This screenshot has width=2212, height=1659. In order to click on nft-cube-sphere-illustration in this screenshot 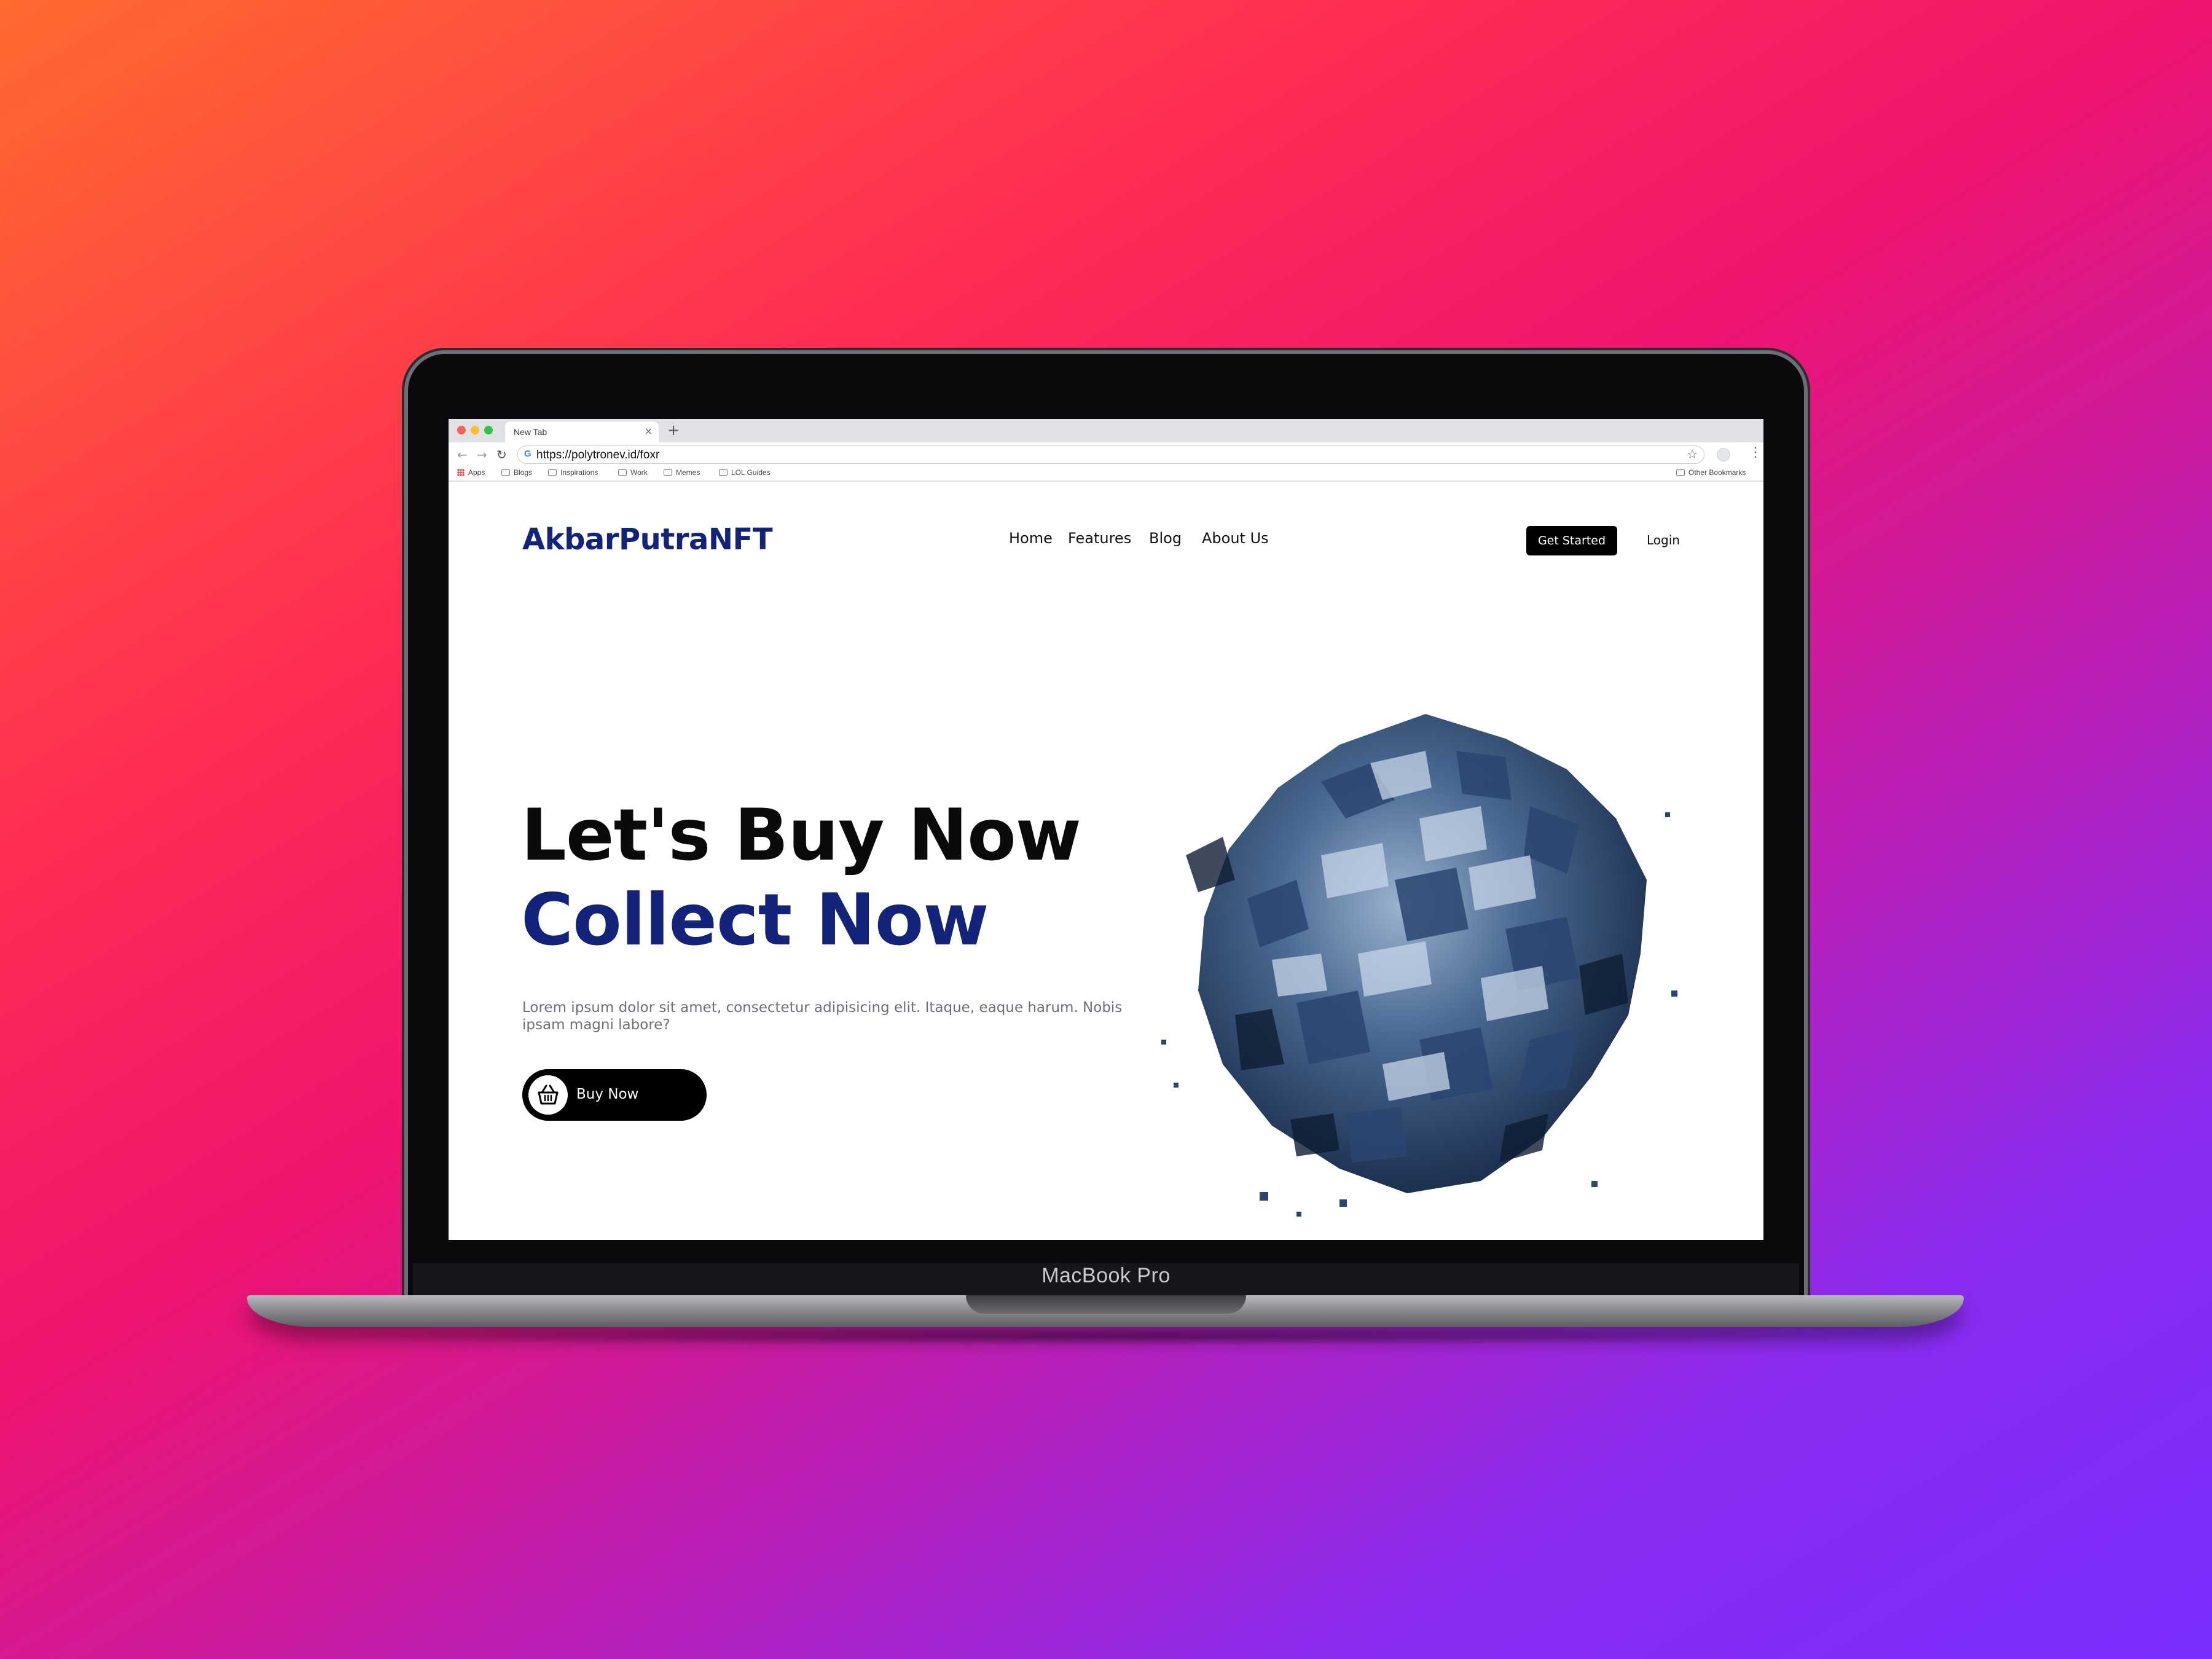, I will do `click(1419, 965)`.